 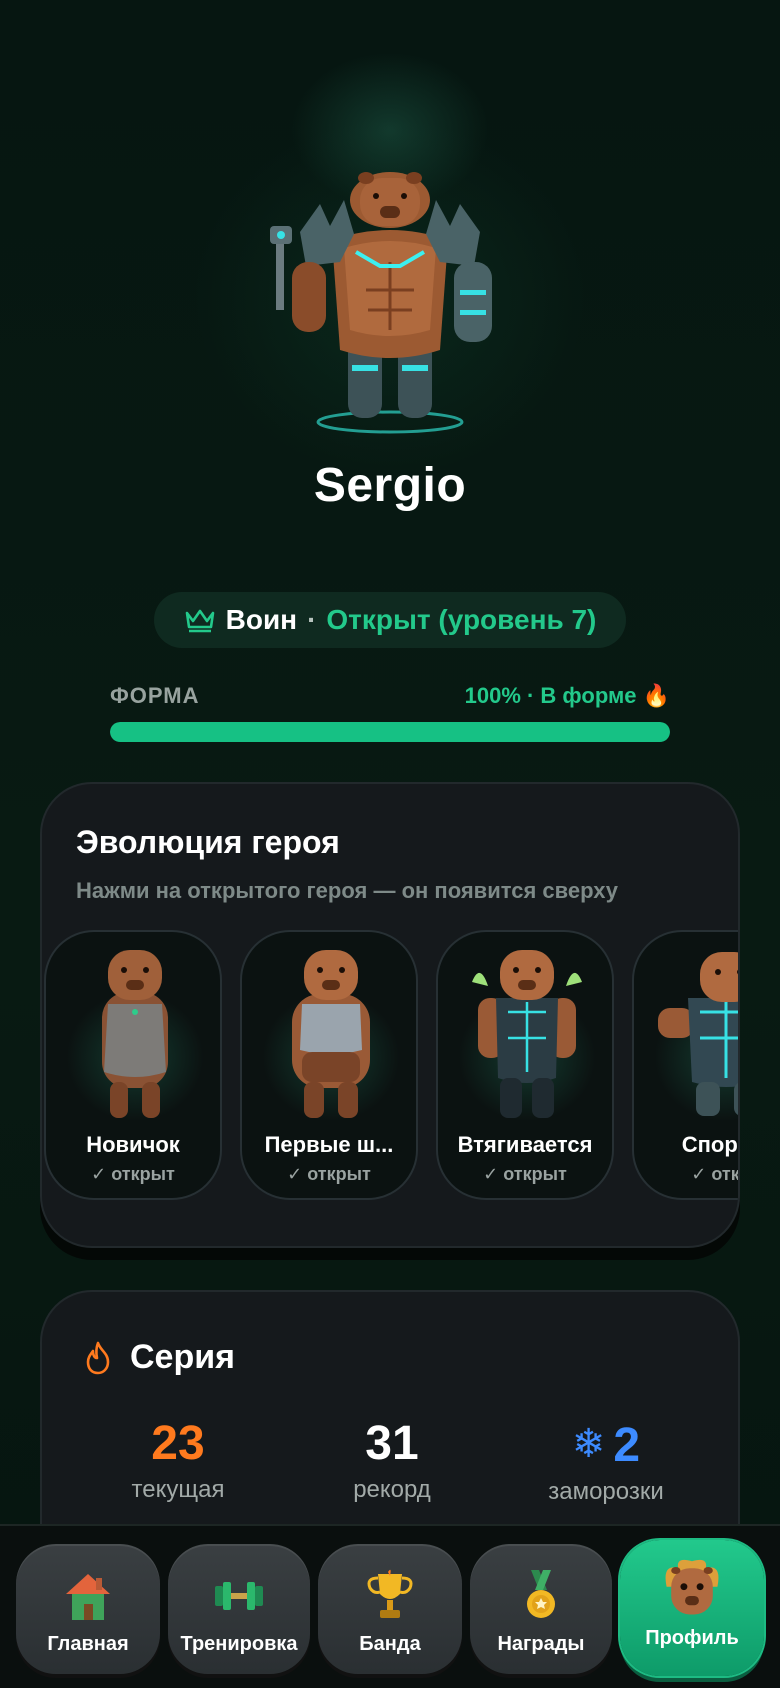 I want to click on trophy-icon, so click(x=390, y=1593).